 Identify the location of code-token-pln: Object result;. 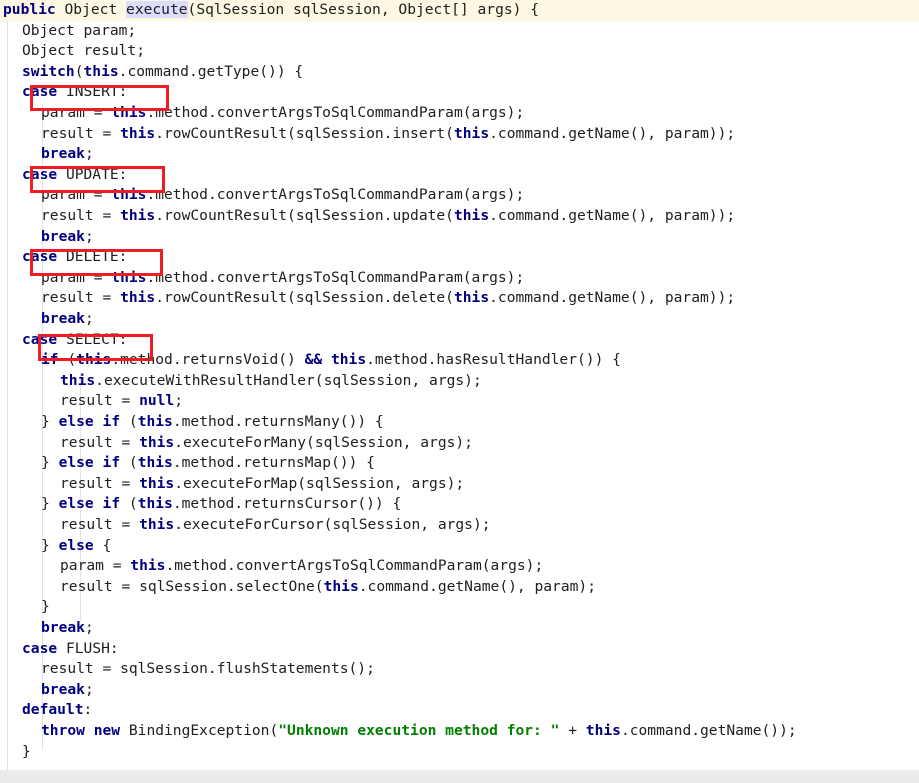
(84, 51).